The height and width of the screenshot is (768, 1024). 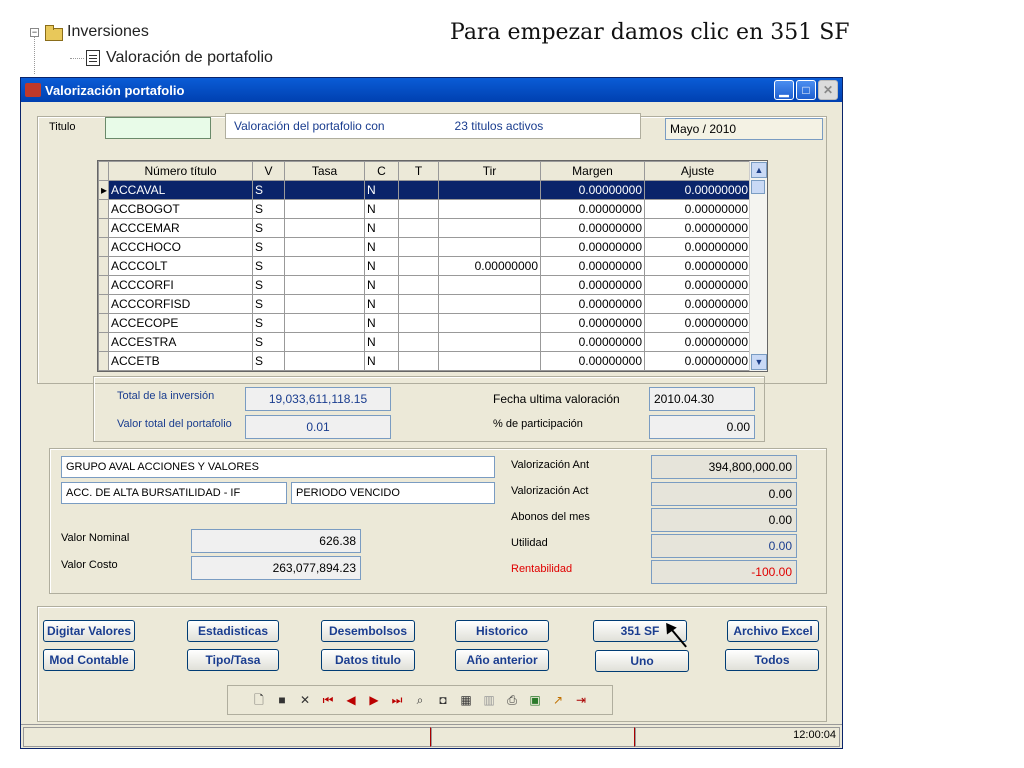 I want to click on column-header: Margen, so click(x=592, y=171).